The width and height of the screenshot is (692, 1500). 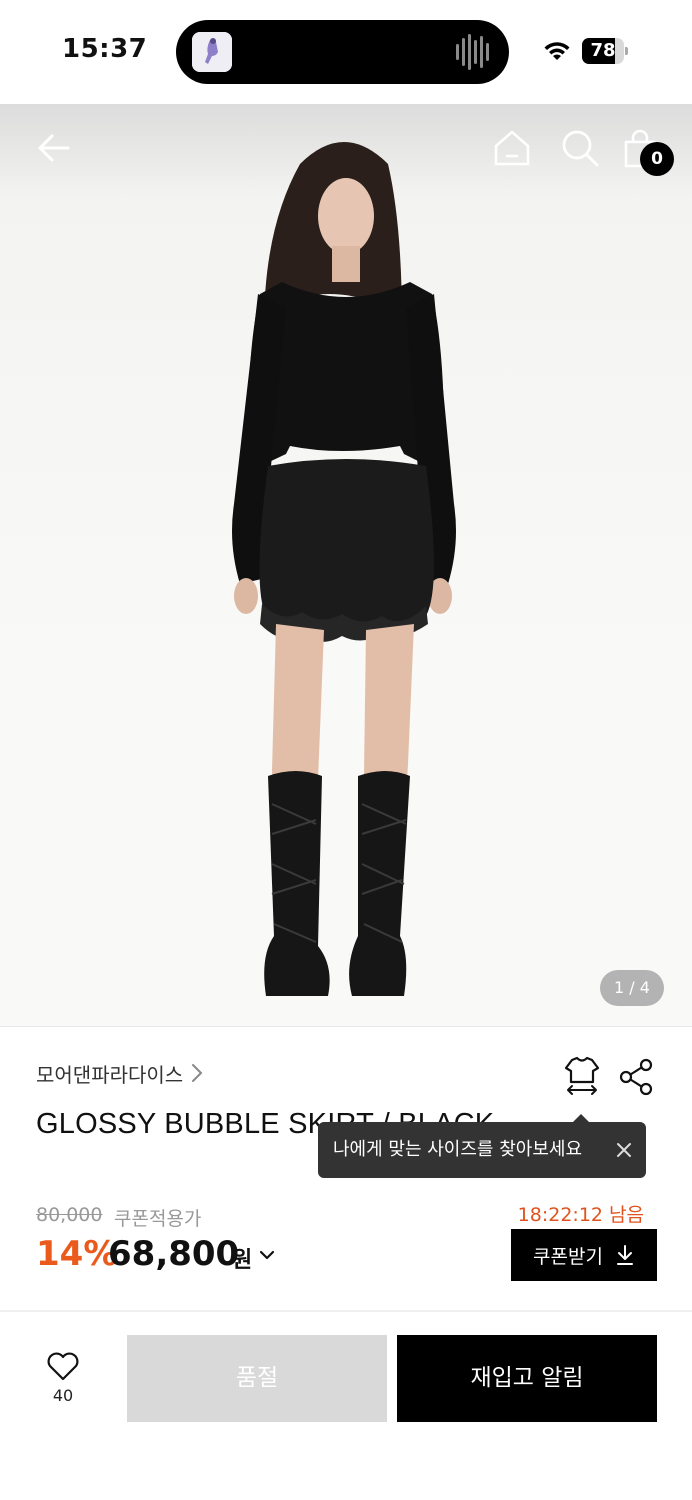 I want to click on status-bar: 15:37 78, so click(x=346, y=52).